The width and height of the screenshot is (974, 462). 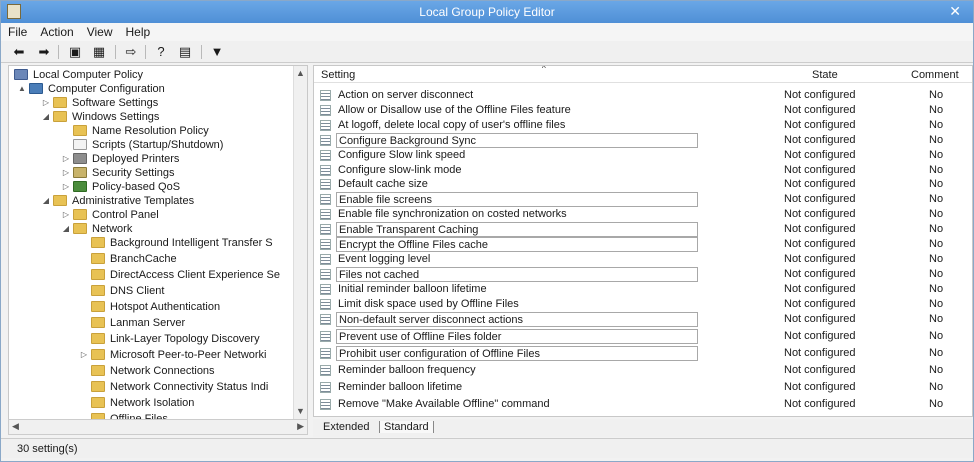 What do you see at coordinates (56, 31) in the screenshot?
I see `menu-action: Action` at bounding box center [56, 31].